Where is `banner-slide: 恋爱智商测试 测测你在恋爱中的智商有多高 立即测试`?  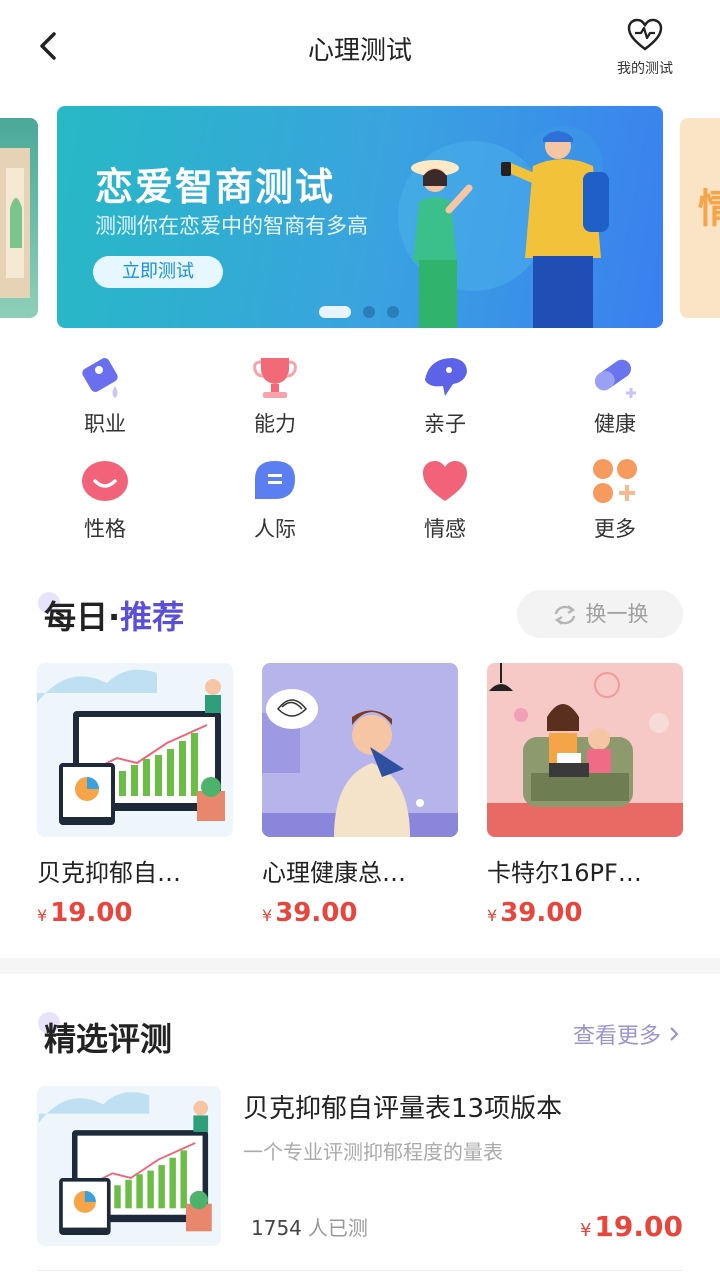 banner-slide: 恋爱智商测试 测测你在恋爱中的智商有多高 立即测试 is located at coordinates (360, 217).